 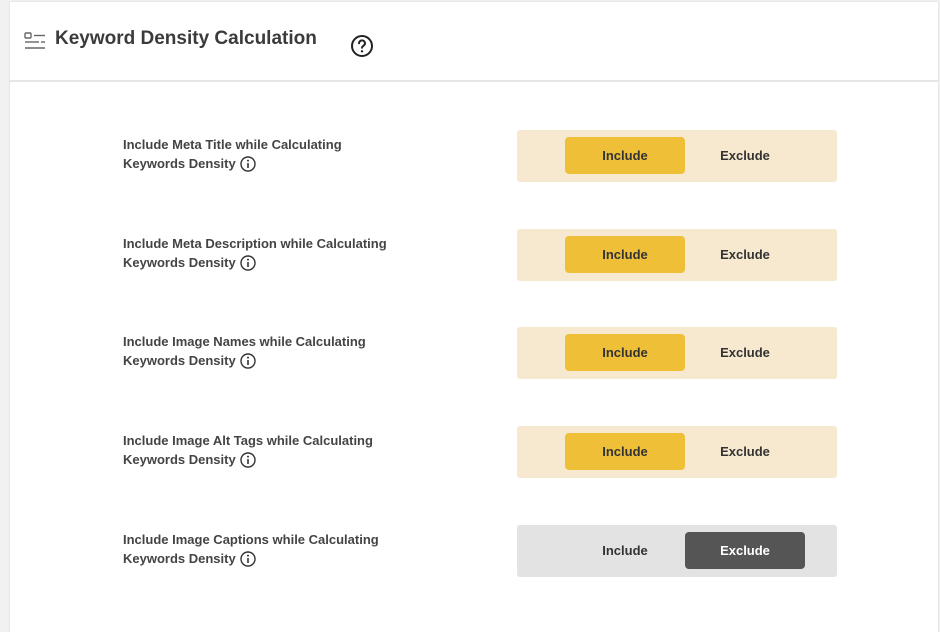 I want to click on list-settings-icon, so click(x=34, y=40).